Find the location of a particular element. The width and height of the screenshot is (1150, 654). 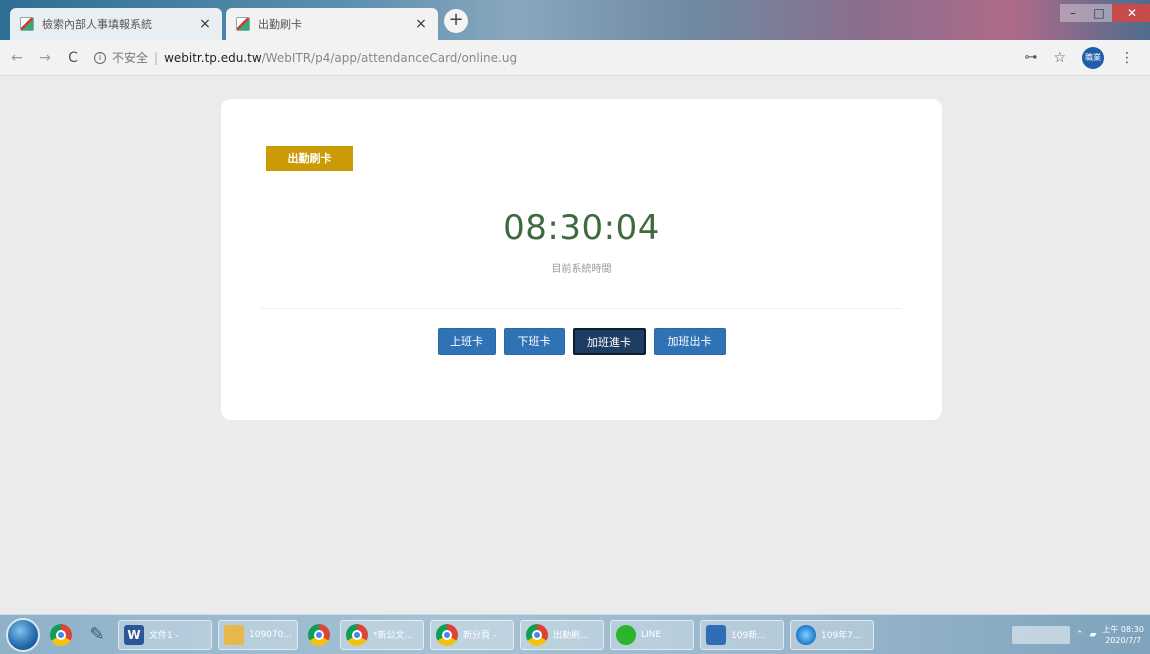

system-time-display: 08:30:04 is located at coordinates (581, 228).